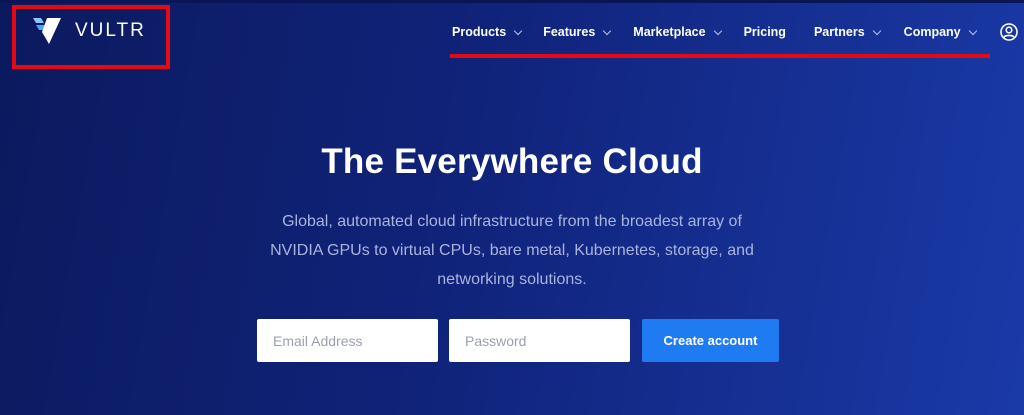 The width and height of the screenshot is (1024, 415). I want to click on nav-item-partners: Partners, so click(847, 32).